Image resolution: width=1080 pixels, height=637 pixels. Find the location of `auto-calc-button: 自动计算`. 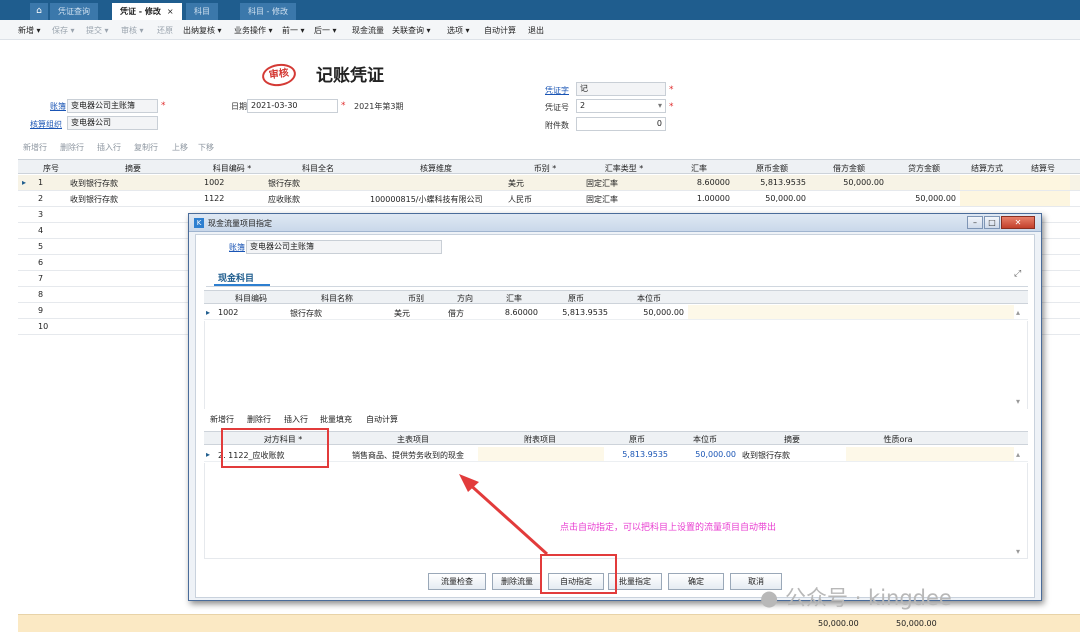

auto-calc-button: 自动计算 is located at coordinates (500, 30).